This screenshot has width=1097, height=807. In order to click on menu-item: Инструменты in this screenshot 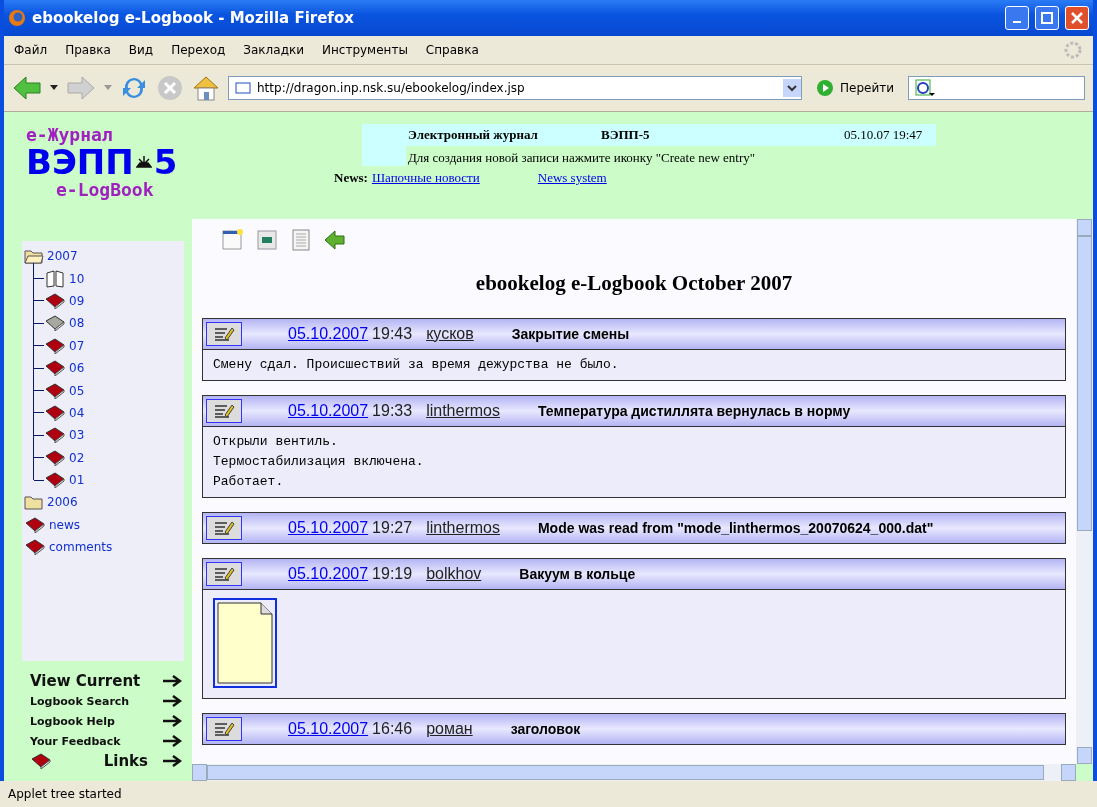, I will do `click(365, 50)`.